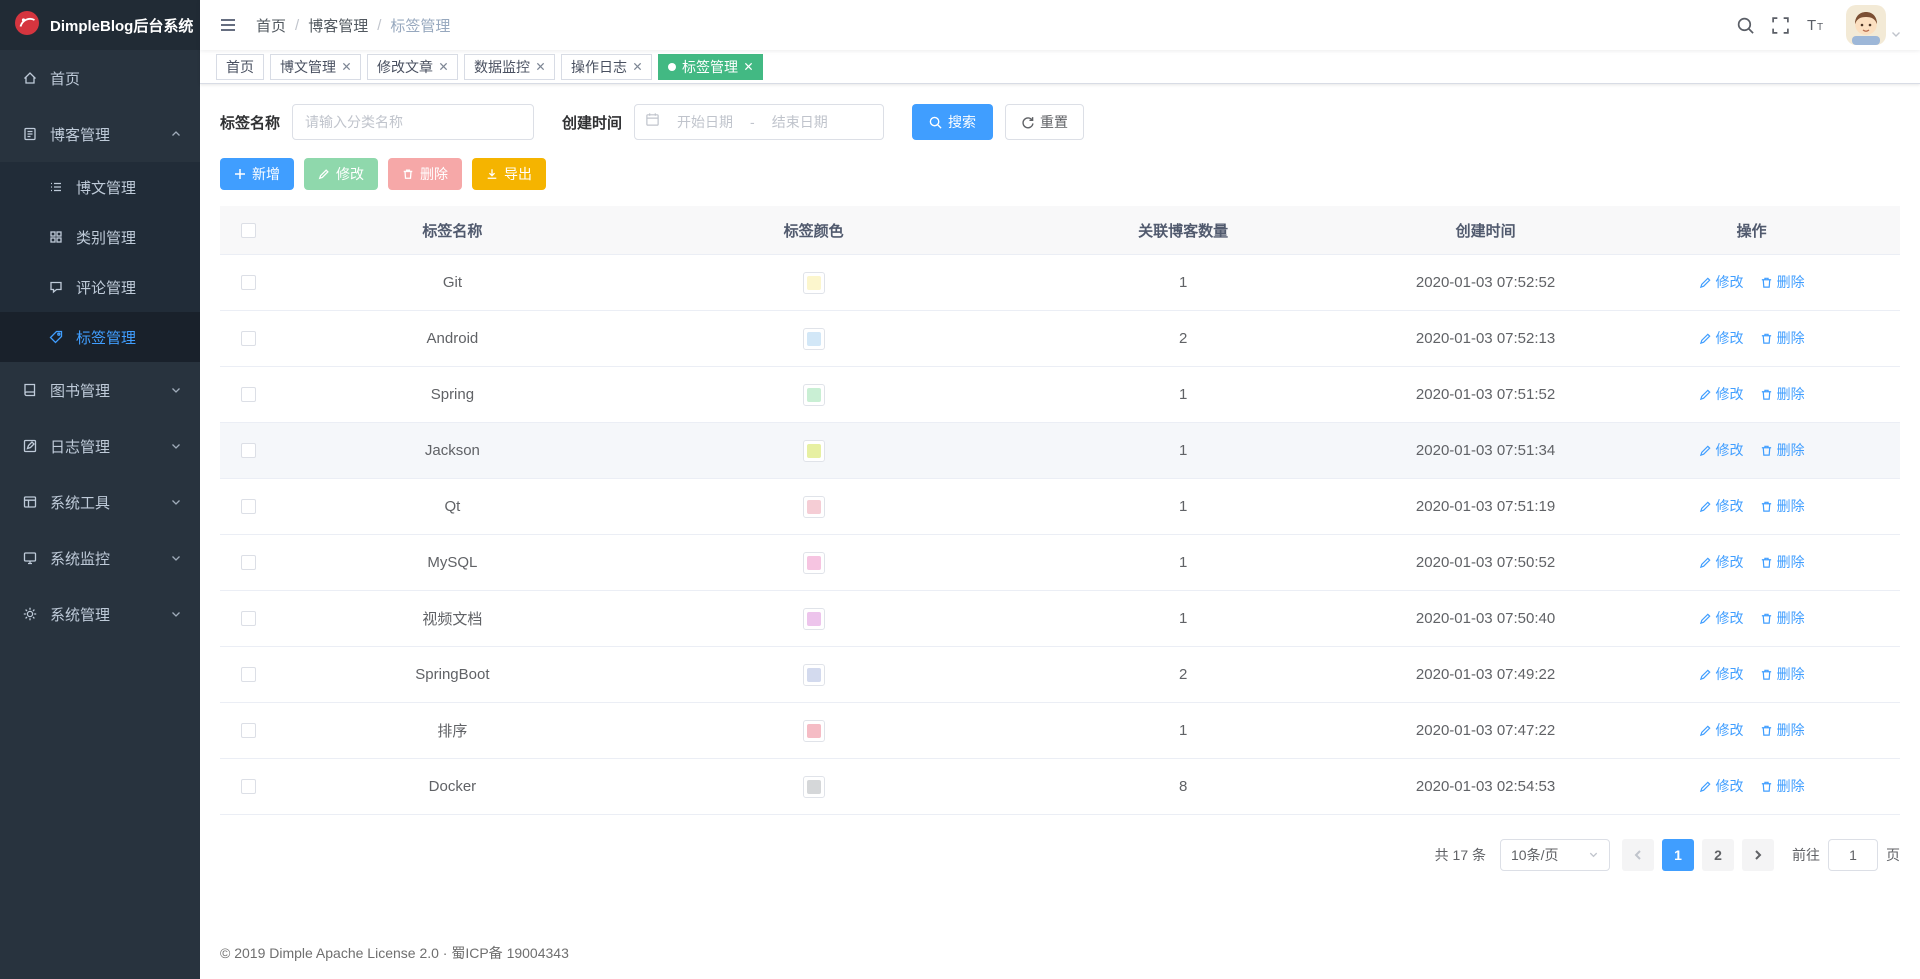  What do you see at coordinates (100, 337) in the screenshot?
I see `sidebar-item-tags: 标签管理` at bounding box center [100, 337].